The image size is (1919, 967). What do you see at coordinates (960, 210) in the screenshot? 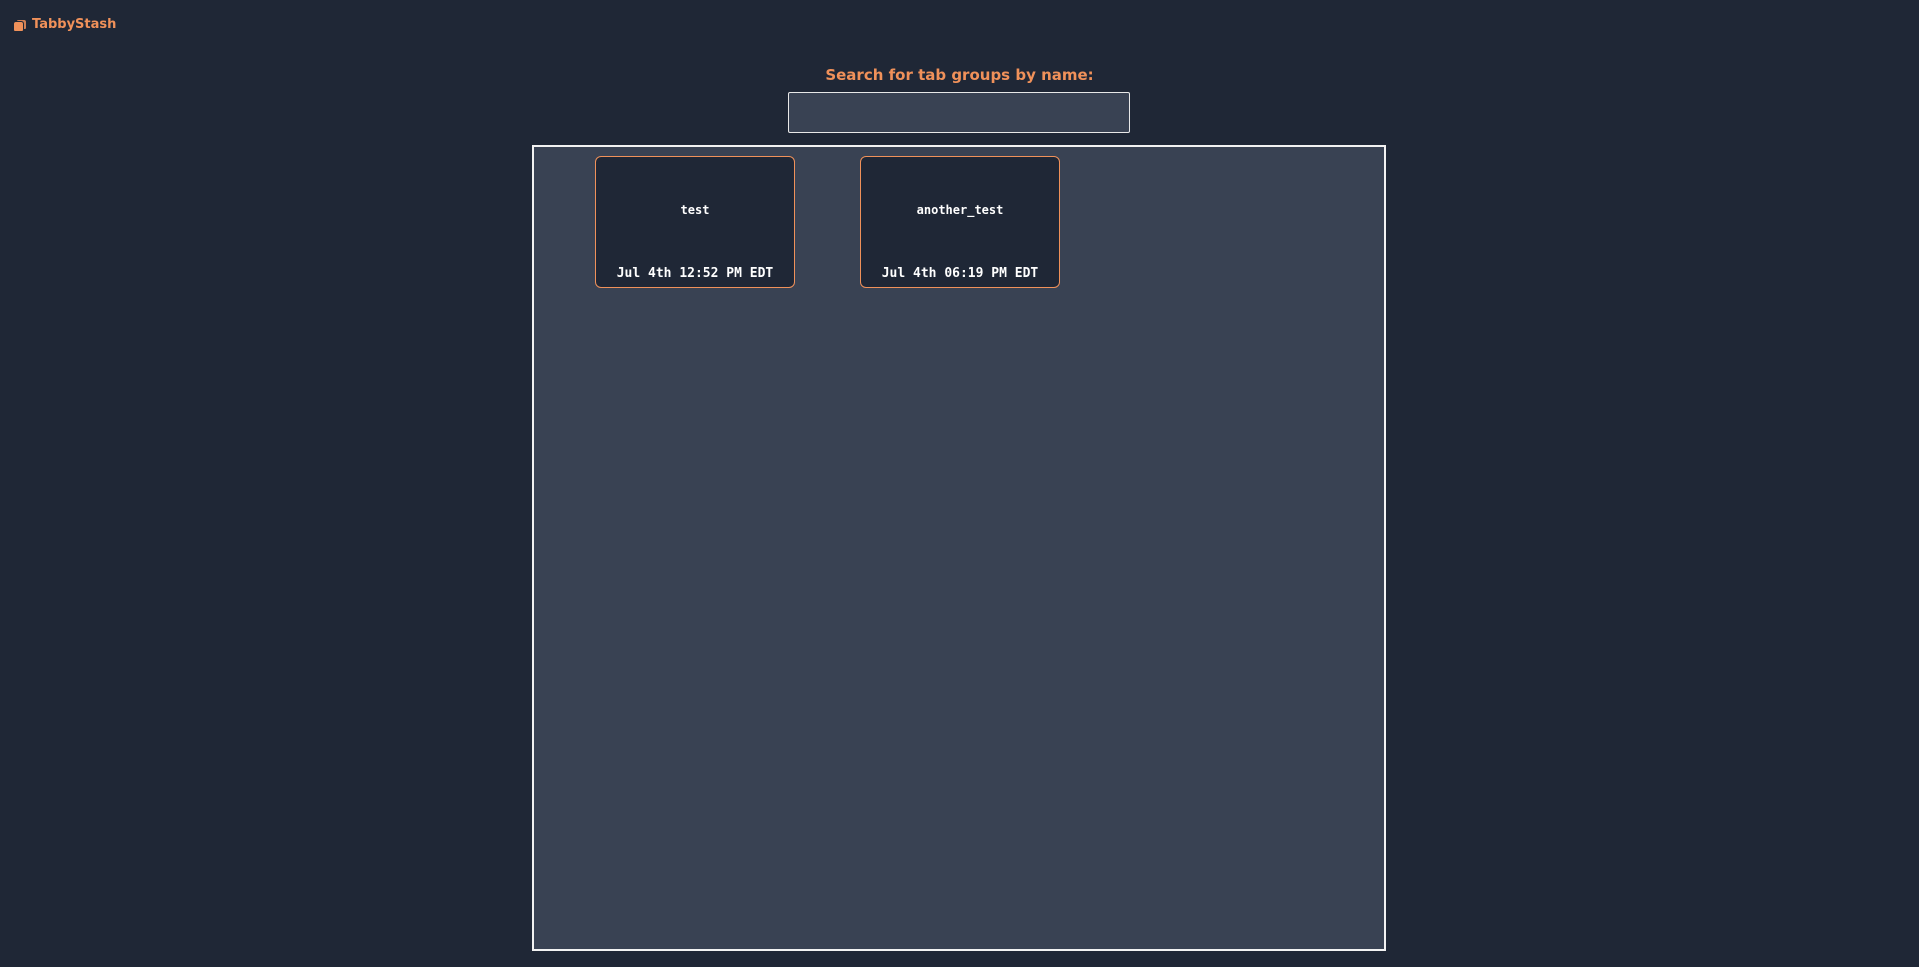
I see `tab-group-name: another_test` at bounding box center [960, 210].